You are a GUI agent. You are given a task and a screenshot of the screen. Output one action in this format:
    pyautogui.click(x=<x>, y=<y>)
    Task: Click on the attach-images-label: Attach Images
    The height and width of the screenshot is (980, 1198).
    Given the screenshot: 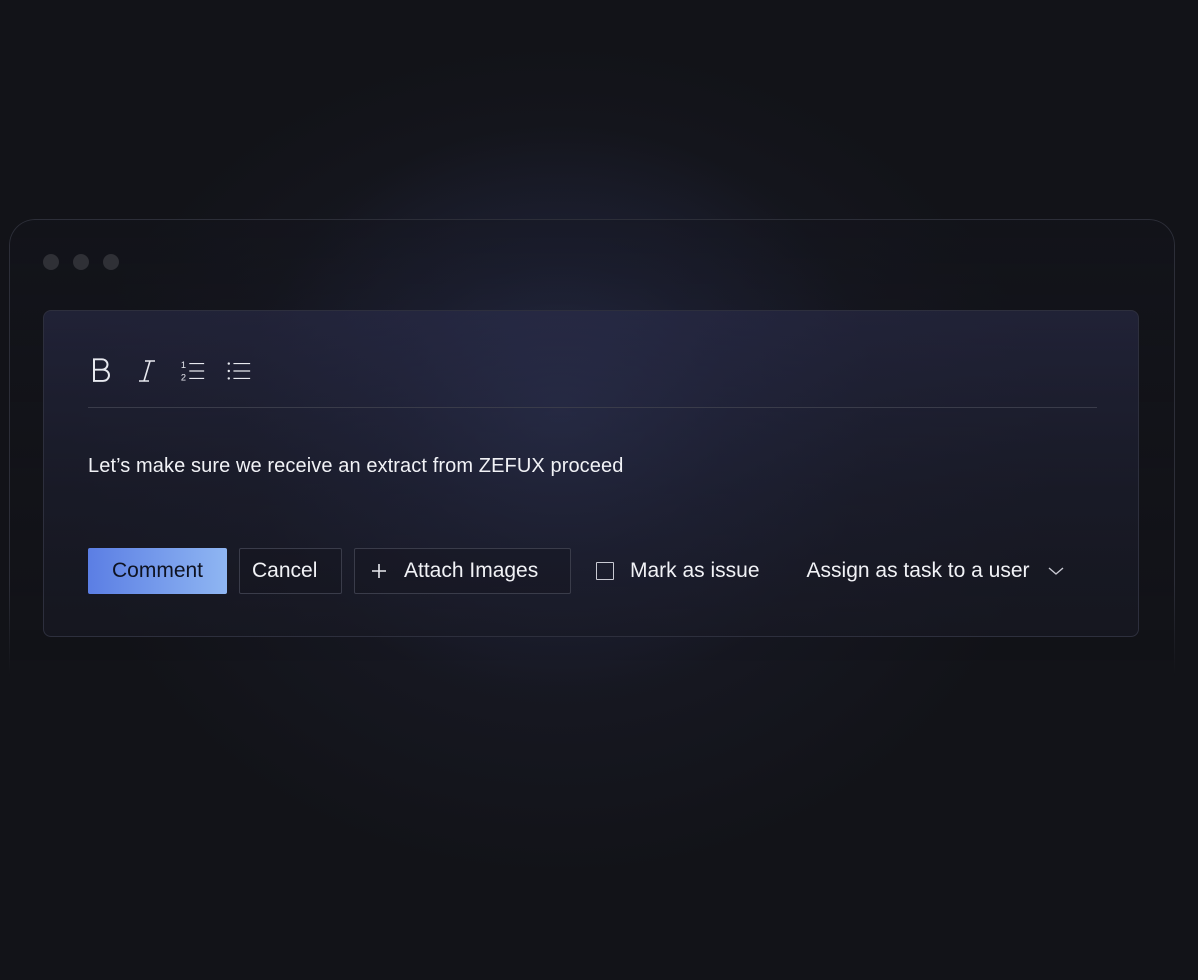 What is the action you would take?
    pyautogui.click(x=471, y=570)
    